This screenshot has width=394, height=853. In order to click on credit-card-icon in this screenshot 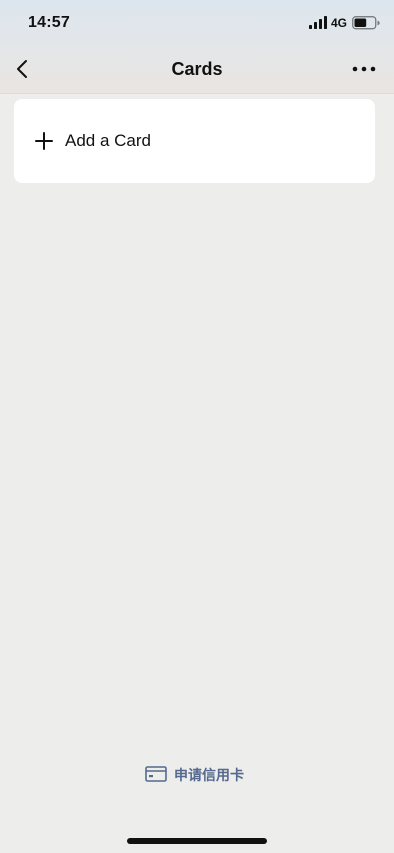, I will do `click(156, 774)`.